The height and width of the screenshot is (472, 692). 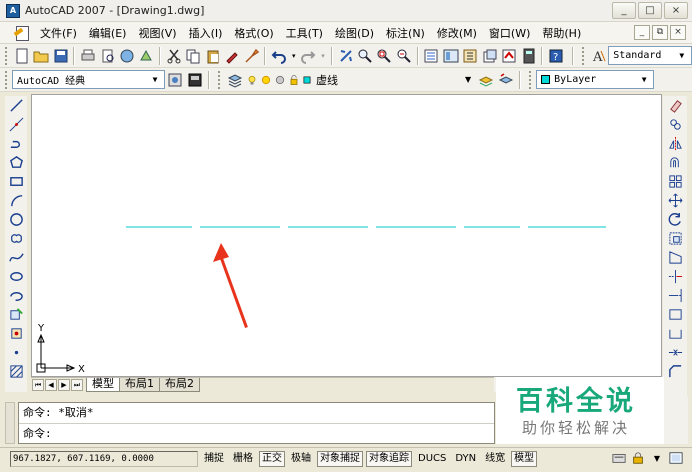 I want to click on trim-icon, so click(x=675, y=276).